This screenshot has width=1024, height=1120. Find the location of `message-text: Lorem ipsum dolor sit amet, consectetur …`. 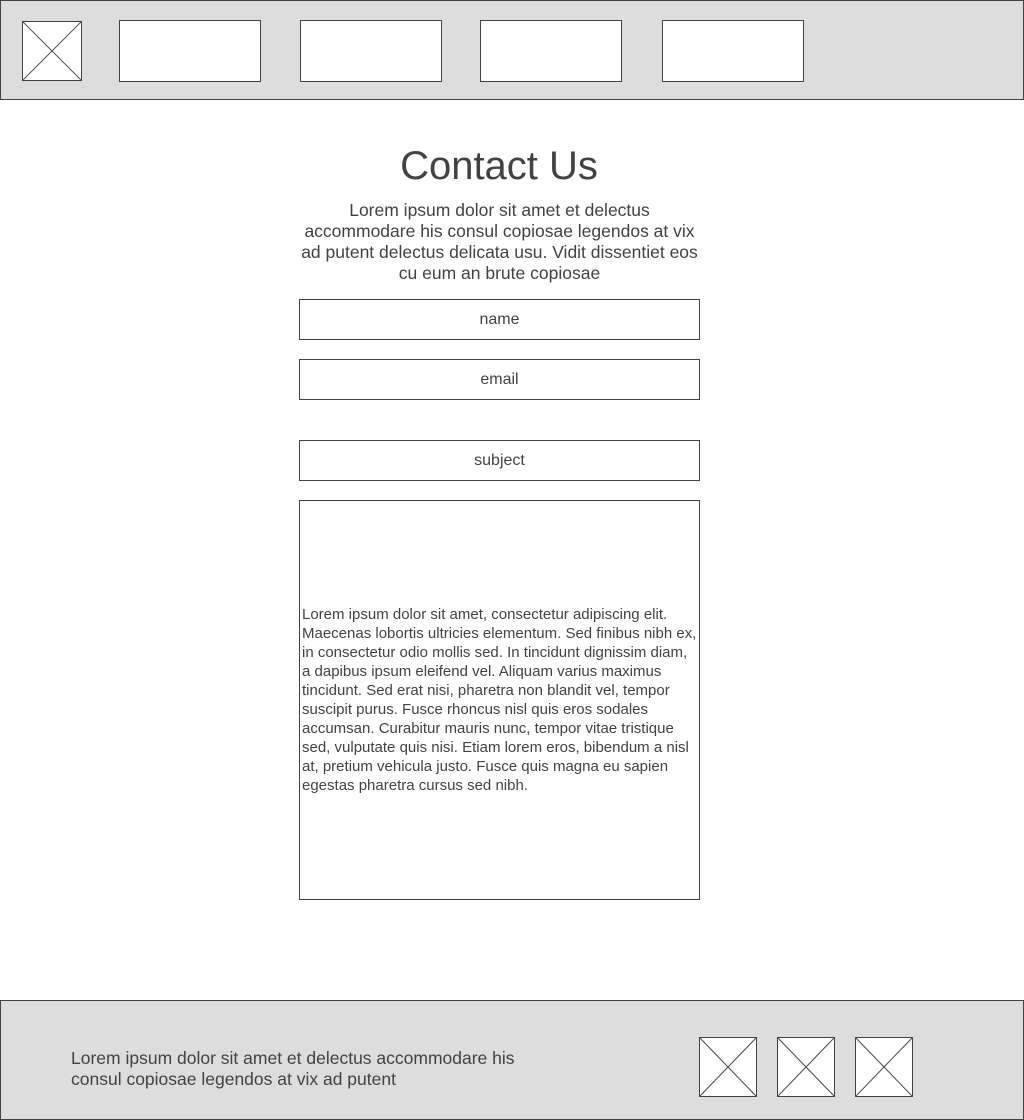

message-text: Lorem ipsum dolor sit amet, consectetur … is located at coordinates (499, 700).